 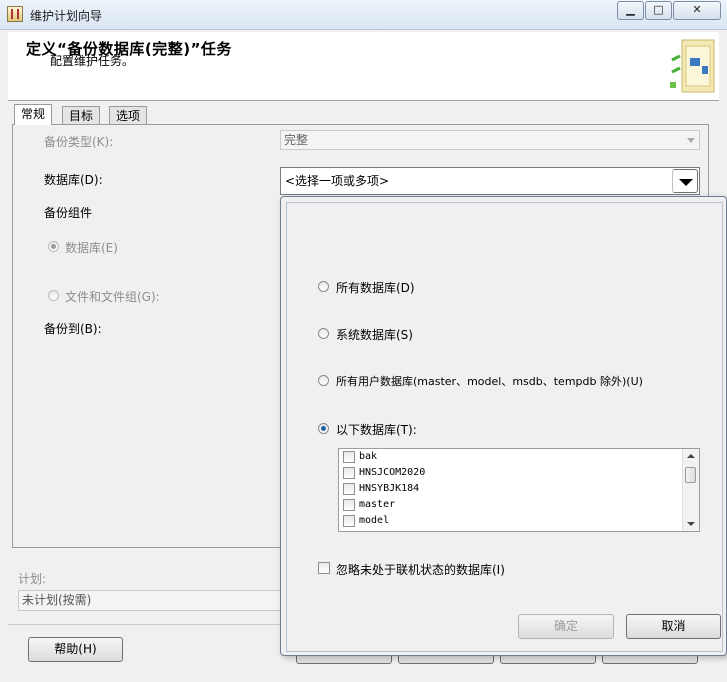 What do you see at coordinates (150, 600) in the screenshot?
I see `schedule-field: 未计划(按需)` at bounding box center [150, 600].